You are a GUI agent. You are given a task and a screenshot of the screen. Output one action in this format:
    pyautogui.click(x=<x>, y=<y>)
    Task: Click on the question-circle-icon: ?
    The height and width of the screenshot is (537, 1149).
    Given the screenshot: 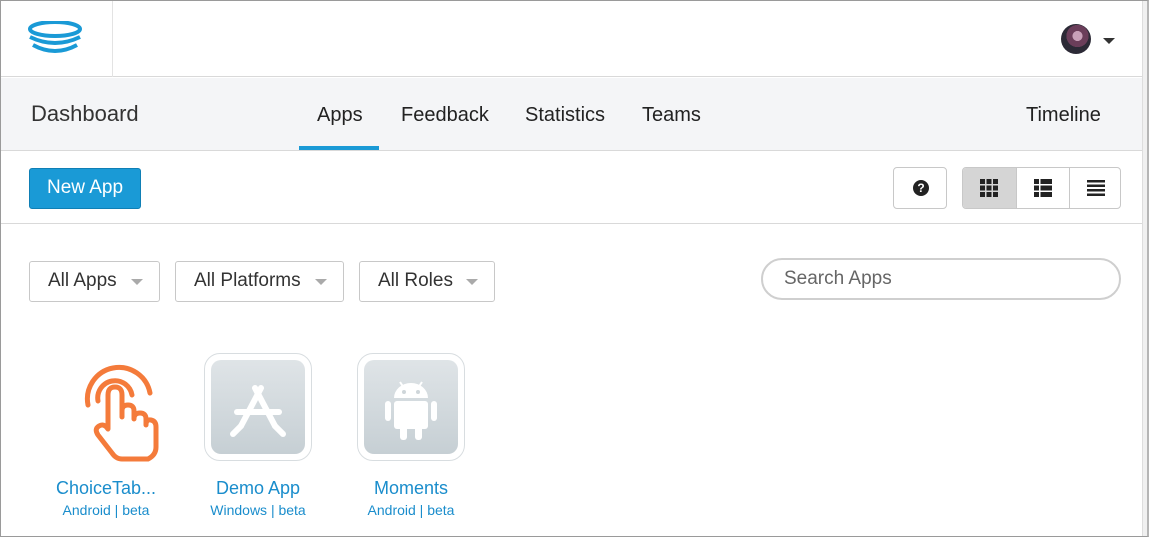 What is the action you would take?
    pyautogui.click(x=921, y=188)
    